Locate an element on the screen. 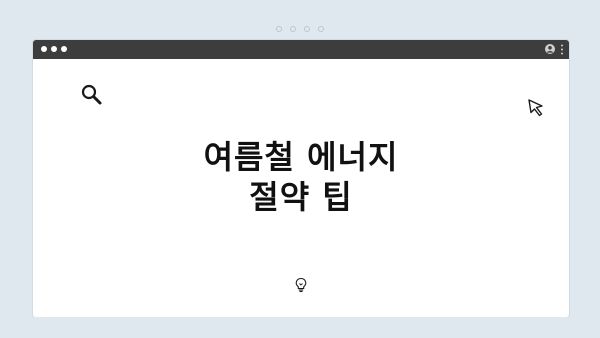 This screenshot has height=338, width=600. bulb-icon is located at coordinates (301, 285).